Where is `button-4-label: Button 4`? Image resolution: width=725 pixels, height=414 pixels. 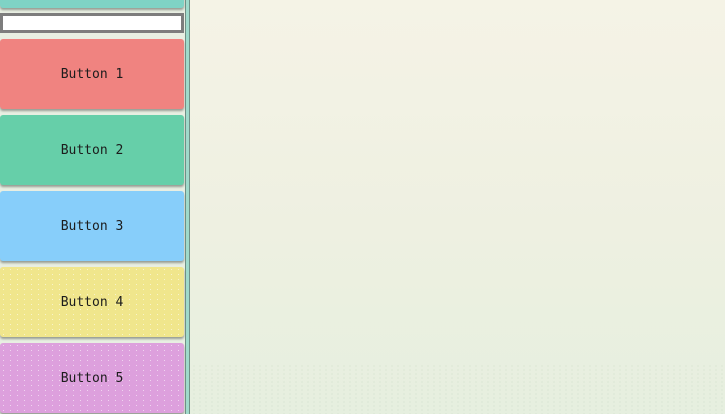 button-4-label: Button 4 is located at coordinates (92, 302).